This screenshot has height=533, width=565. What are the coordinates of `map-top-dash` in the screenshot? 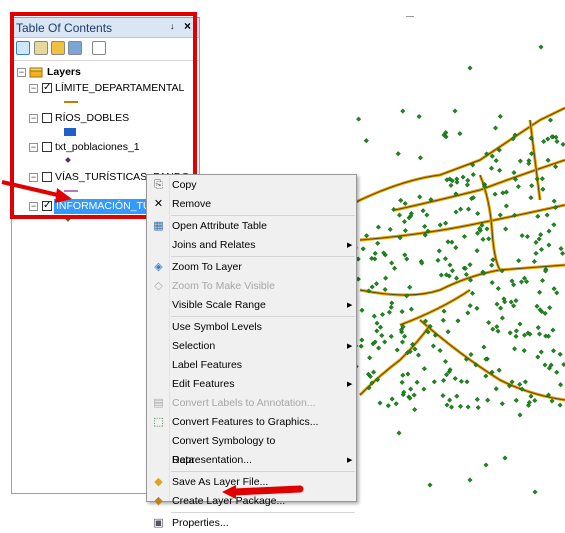 It's located at (410, 16).